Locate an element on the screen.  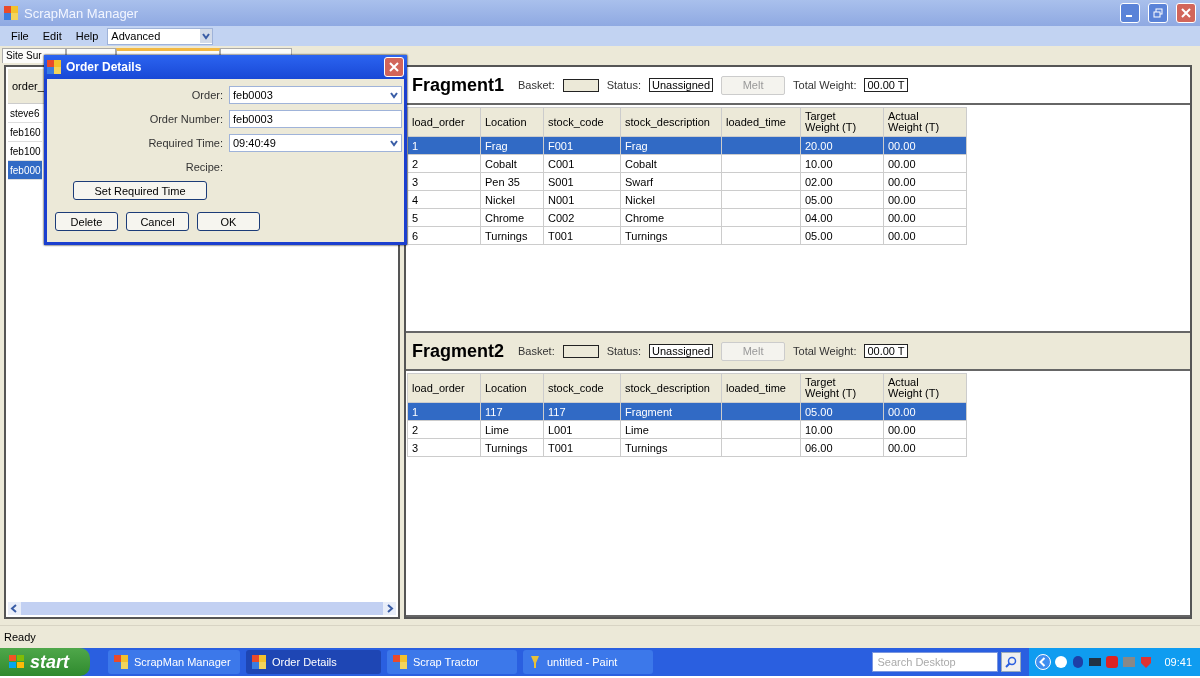
taskbar-button: ScrapMan Manager is located at coordinates (174, 662).